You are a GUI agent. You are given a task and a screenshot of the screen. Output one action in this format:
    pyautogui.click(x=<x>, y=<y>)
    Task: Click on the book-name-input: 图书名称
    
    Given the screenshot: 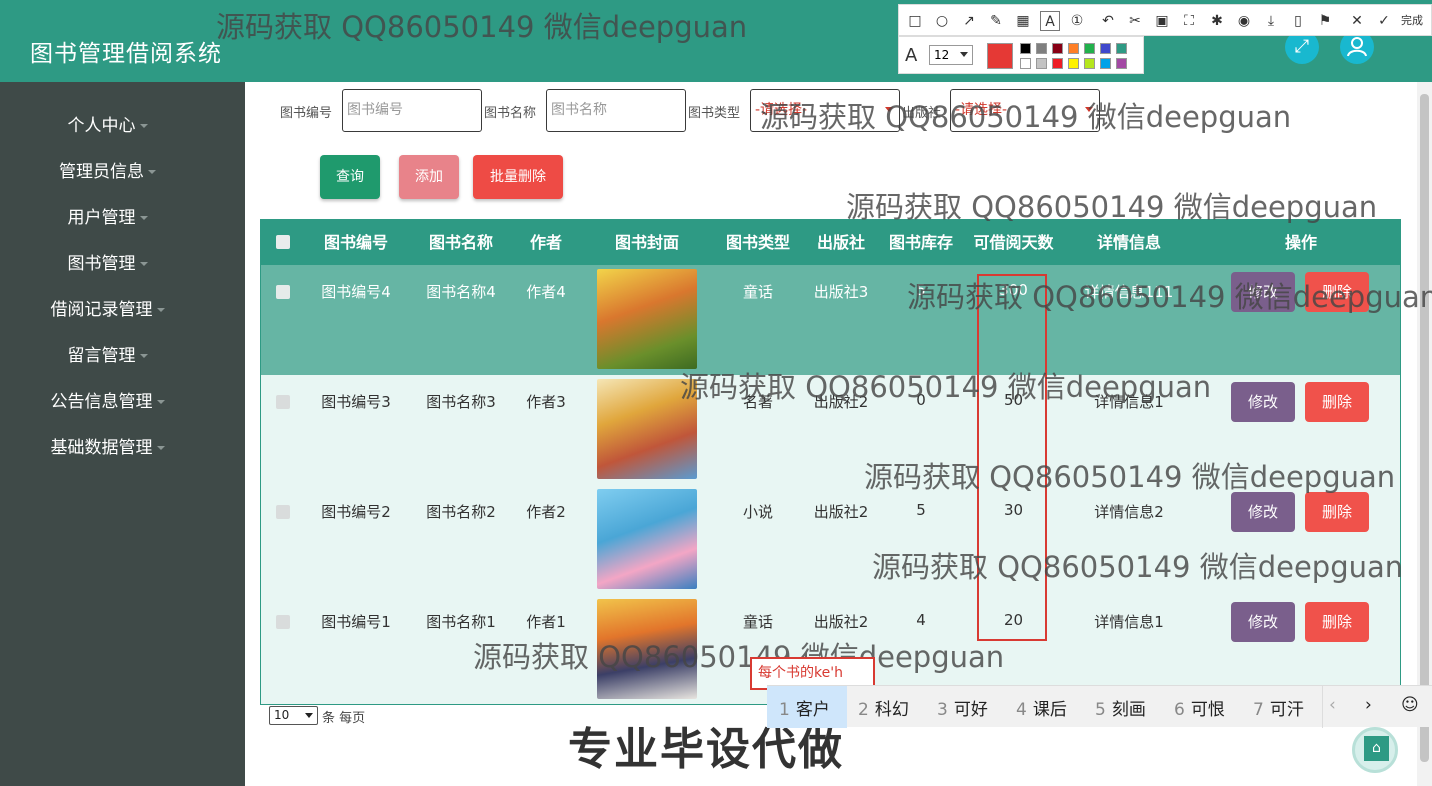 What is the action you would take?
    pyautogui.click(x=616, y=110)
    